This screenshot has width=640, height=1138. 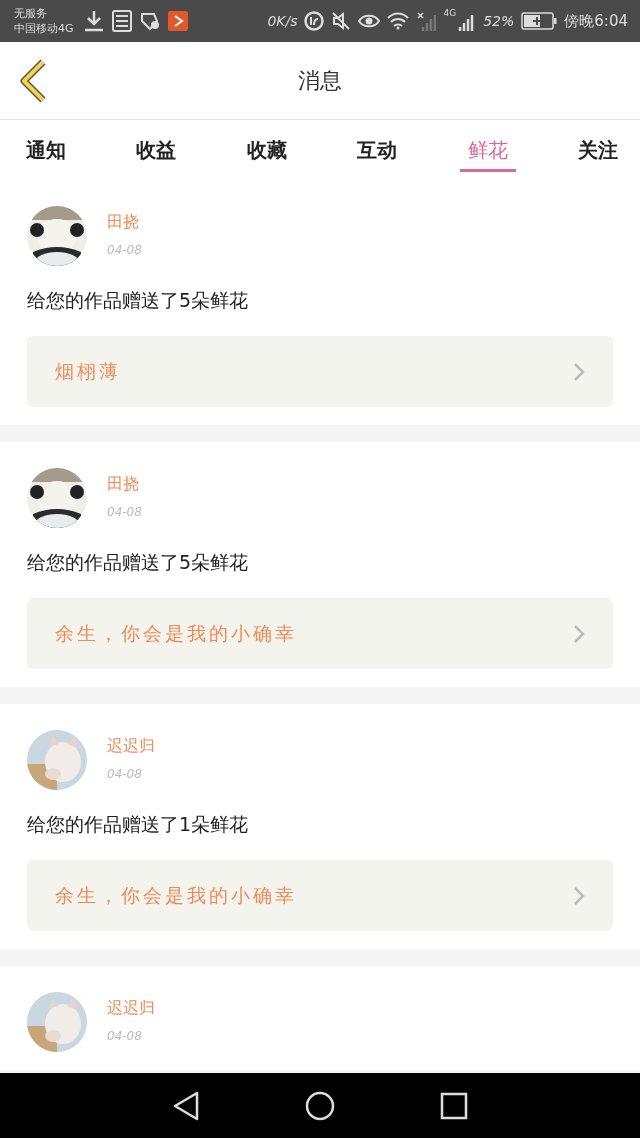 What do you see at coordinates (320, 1105) in the screenshot?
I see `home-nav-icon` at bounding box center [320, 1105].